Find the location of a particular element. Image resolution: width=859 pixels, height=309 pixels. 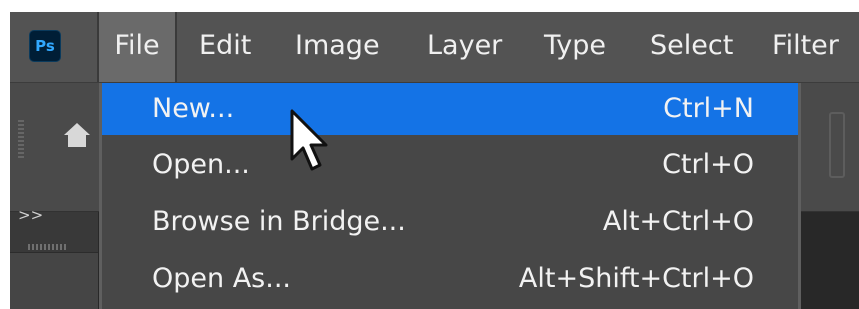

menu-file: File is located at coordinates (137, 47).